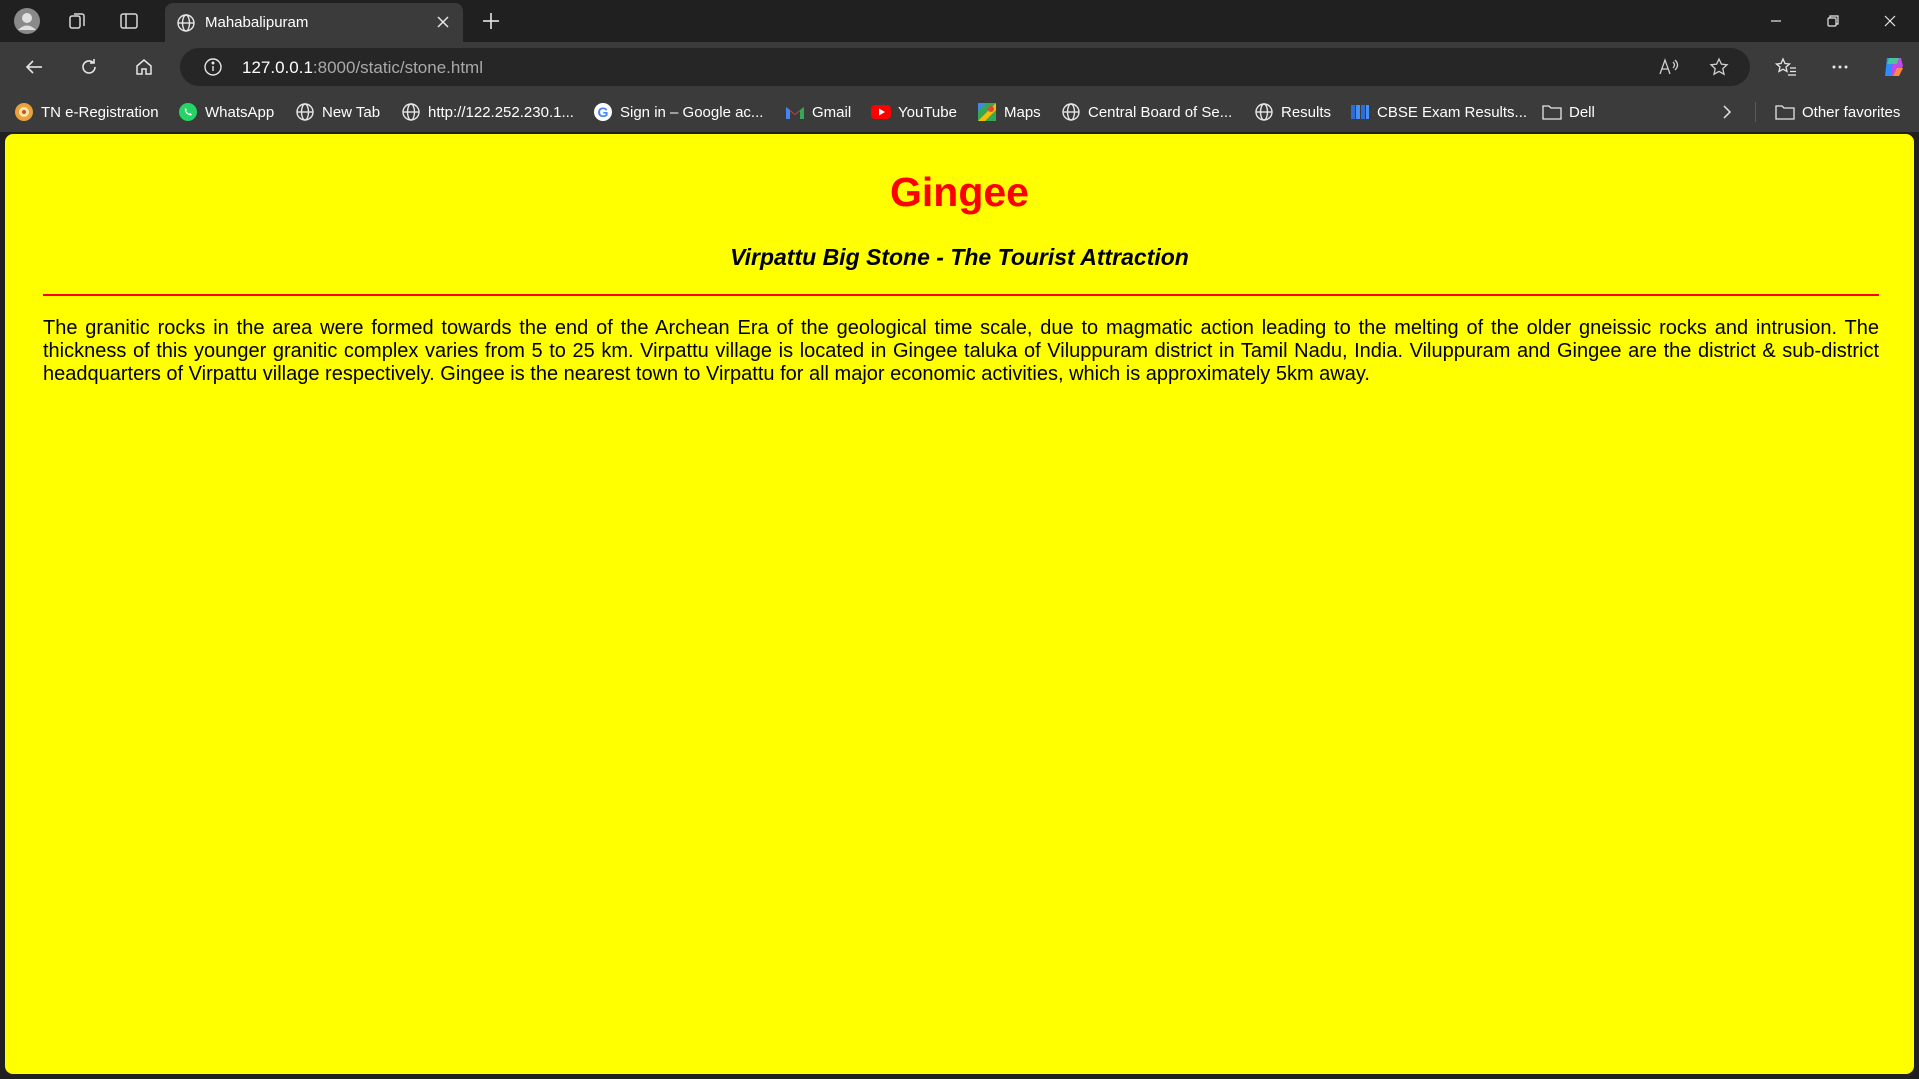  I want to click on restore-icon, so click(1833, 21).